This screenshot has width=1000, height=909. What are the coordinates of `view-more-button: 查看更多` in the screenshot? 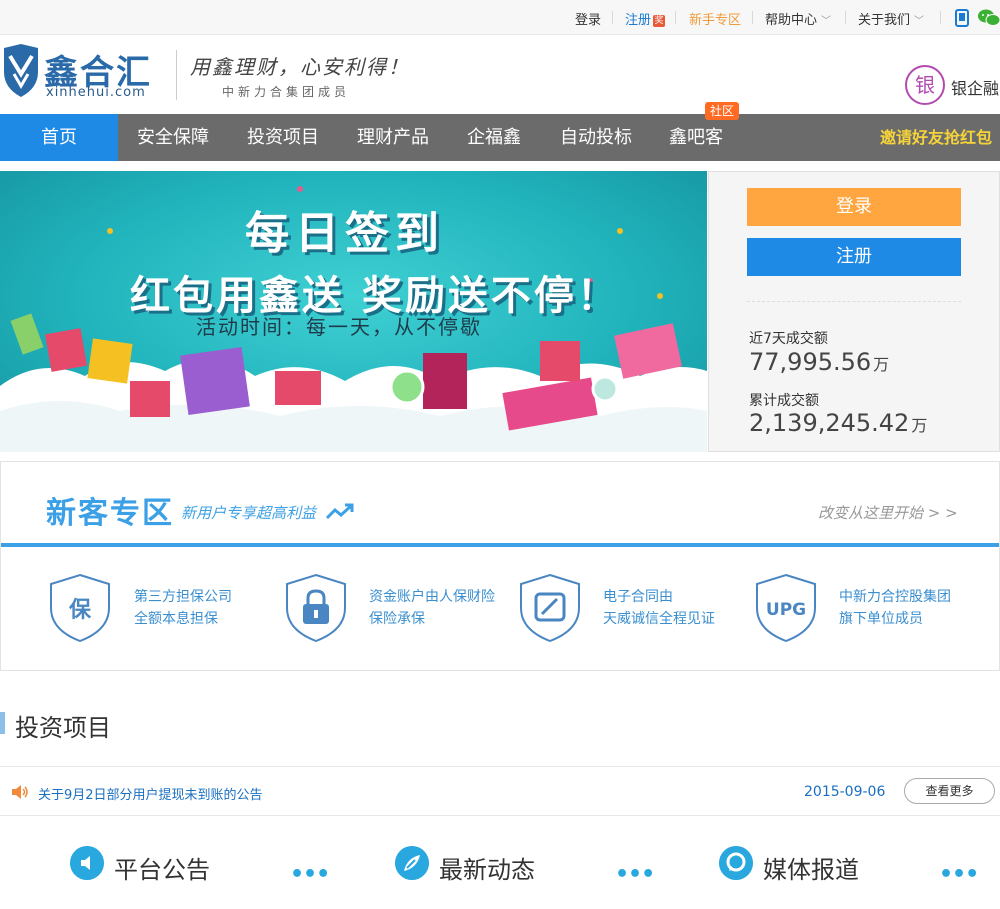 It's located at (949, 791).